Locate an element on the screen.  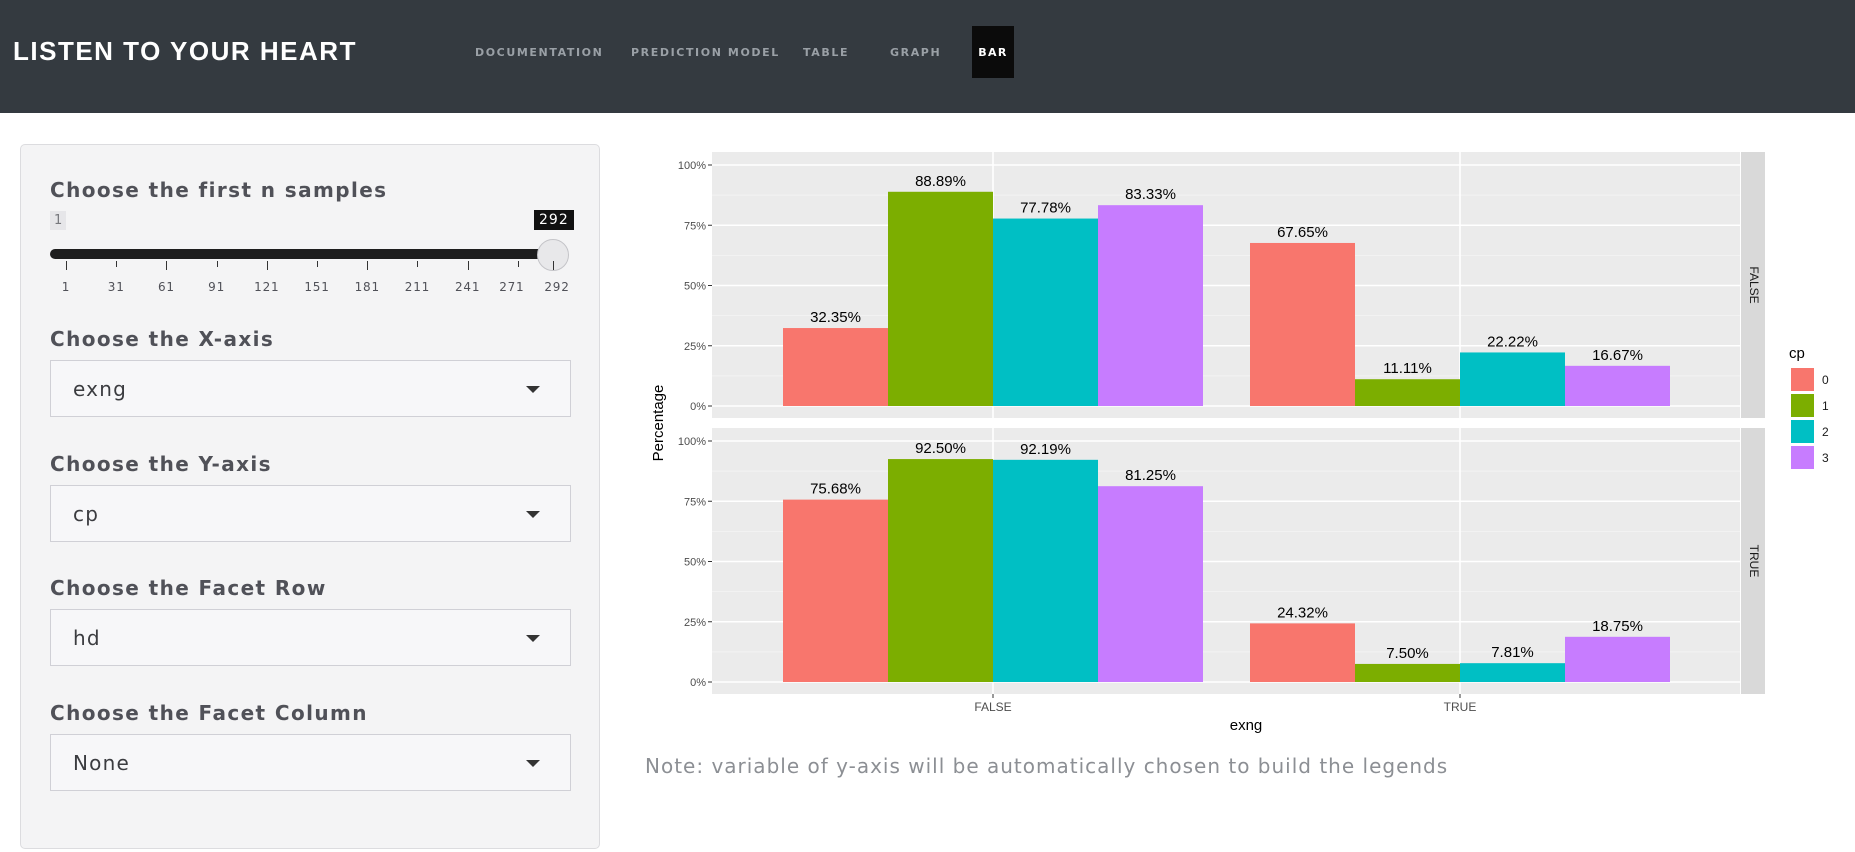
y-axis-value: cp is located at coordinates (86, 514).